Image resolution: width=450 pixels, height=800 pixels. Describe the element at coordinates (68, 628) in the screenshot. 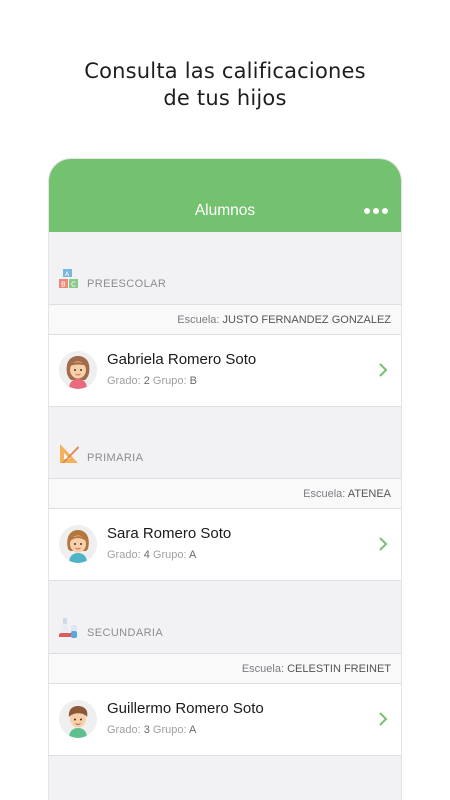

I see `flask-icon` at that location.